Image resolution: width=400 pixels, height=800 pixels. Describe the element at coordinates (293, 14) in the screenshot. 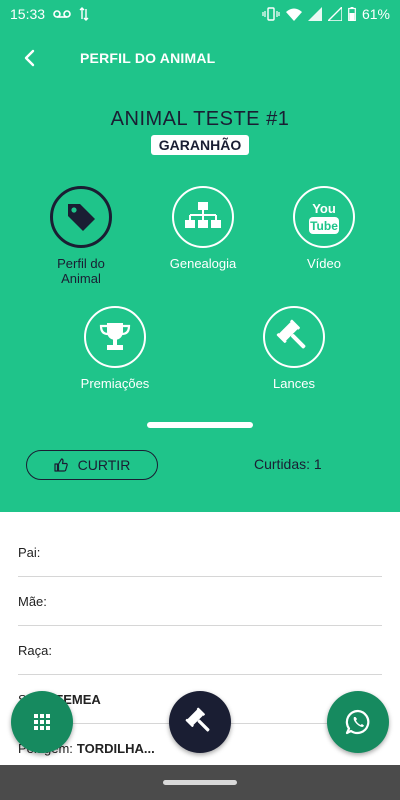

I see `wifi-icon` at that location.